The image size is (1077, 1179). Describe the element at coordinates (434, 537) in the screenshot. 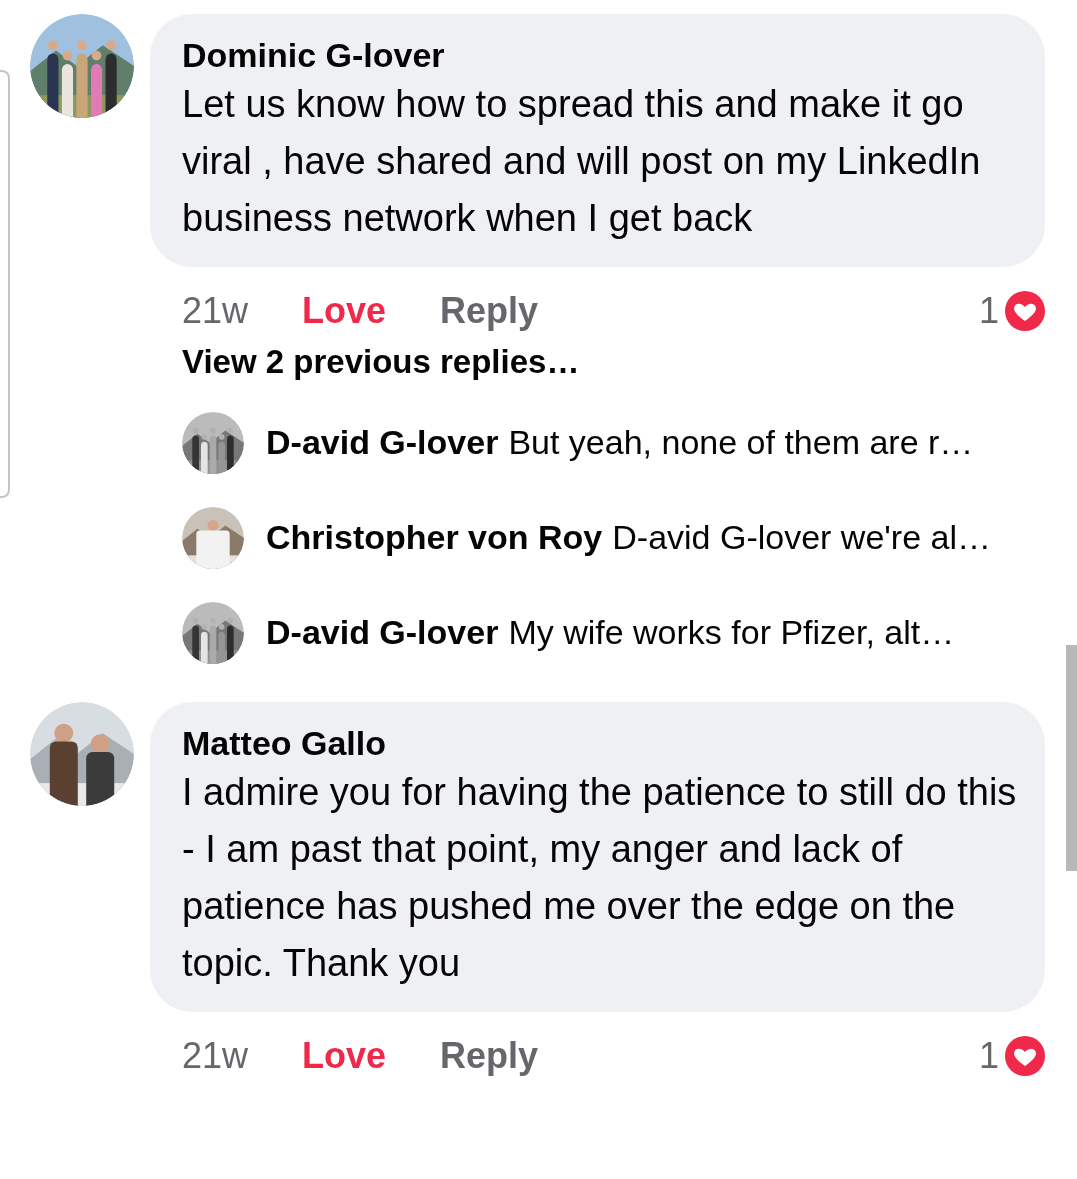

I see `reply-author: Christopher von Roy` at that location.